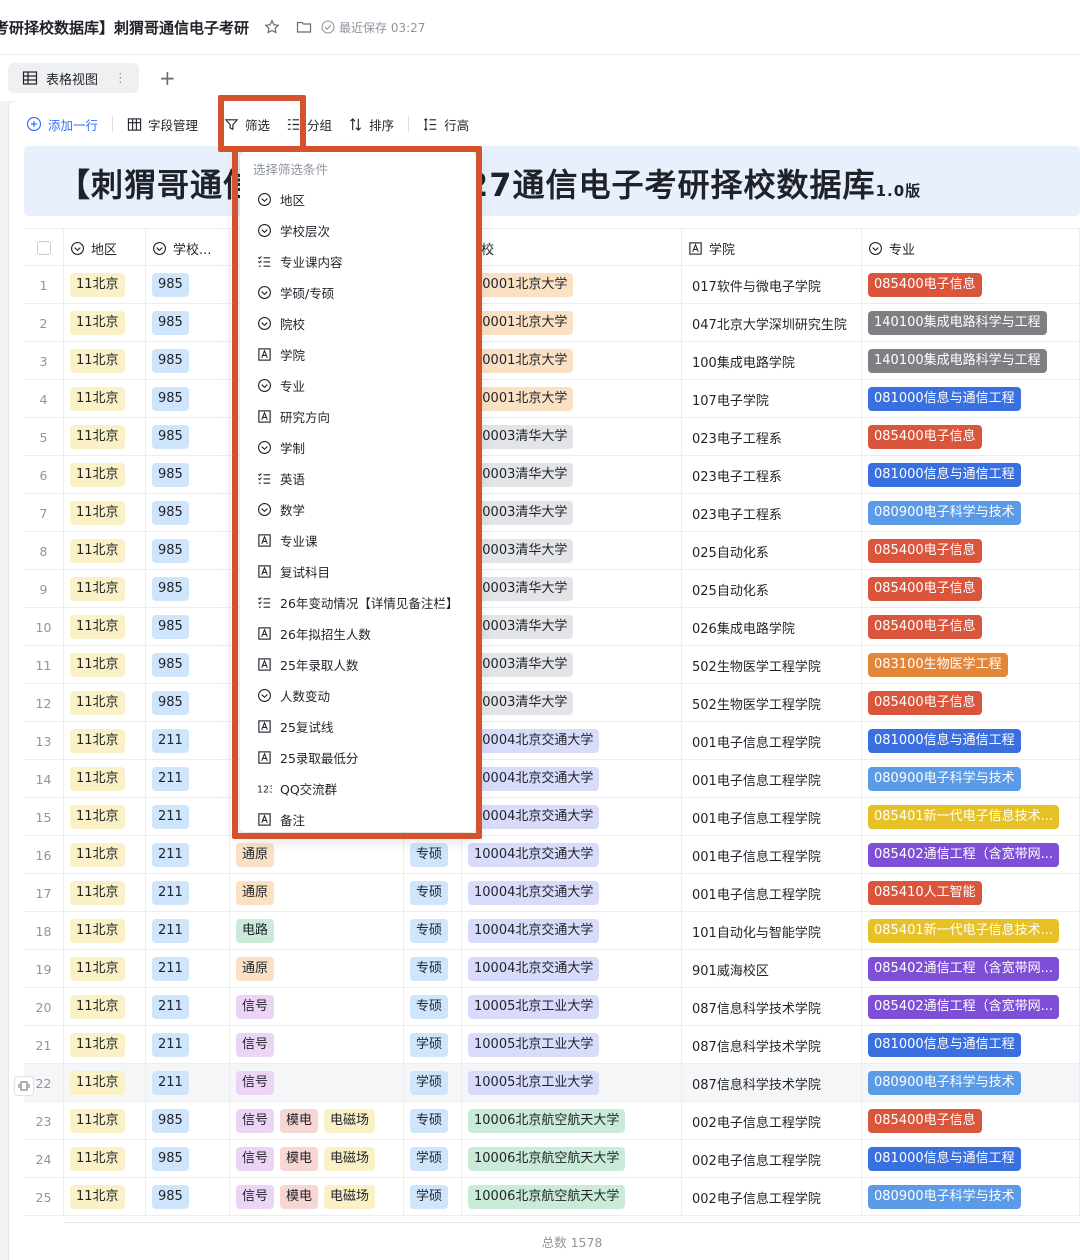 Image resolution: width=1080 pixels, height=1260 pixels. I want to click on table-cell: 10005北京工业大学, so click(572, 1045).